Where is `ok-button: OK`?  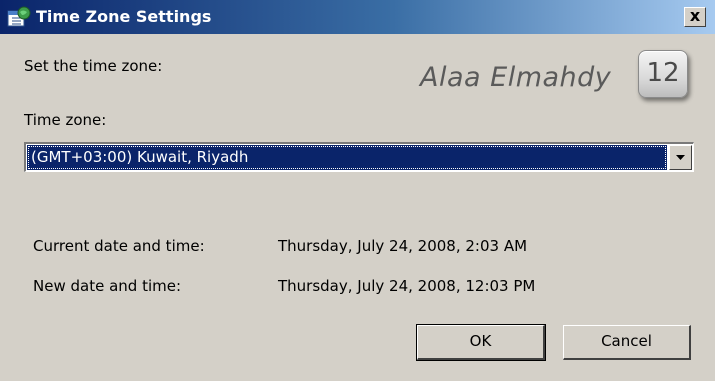
ok-button: OK is located at coordinates (481, 342).